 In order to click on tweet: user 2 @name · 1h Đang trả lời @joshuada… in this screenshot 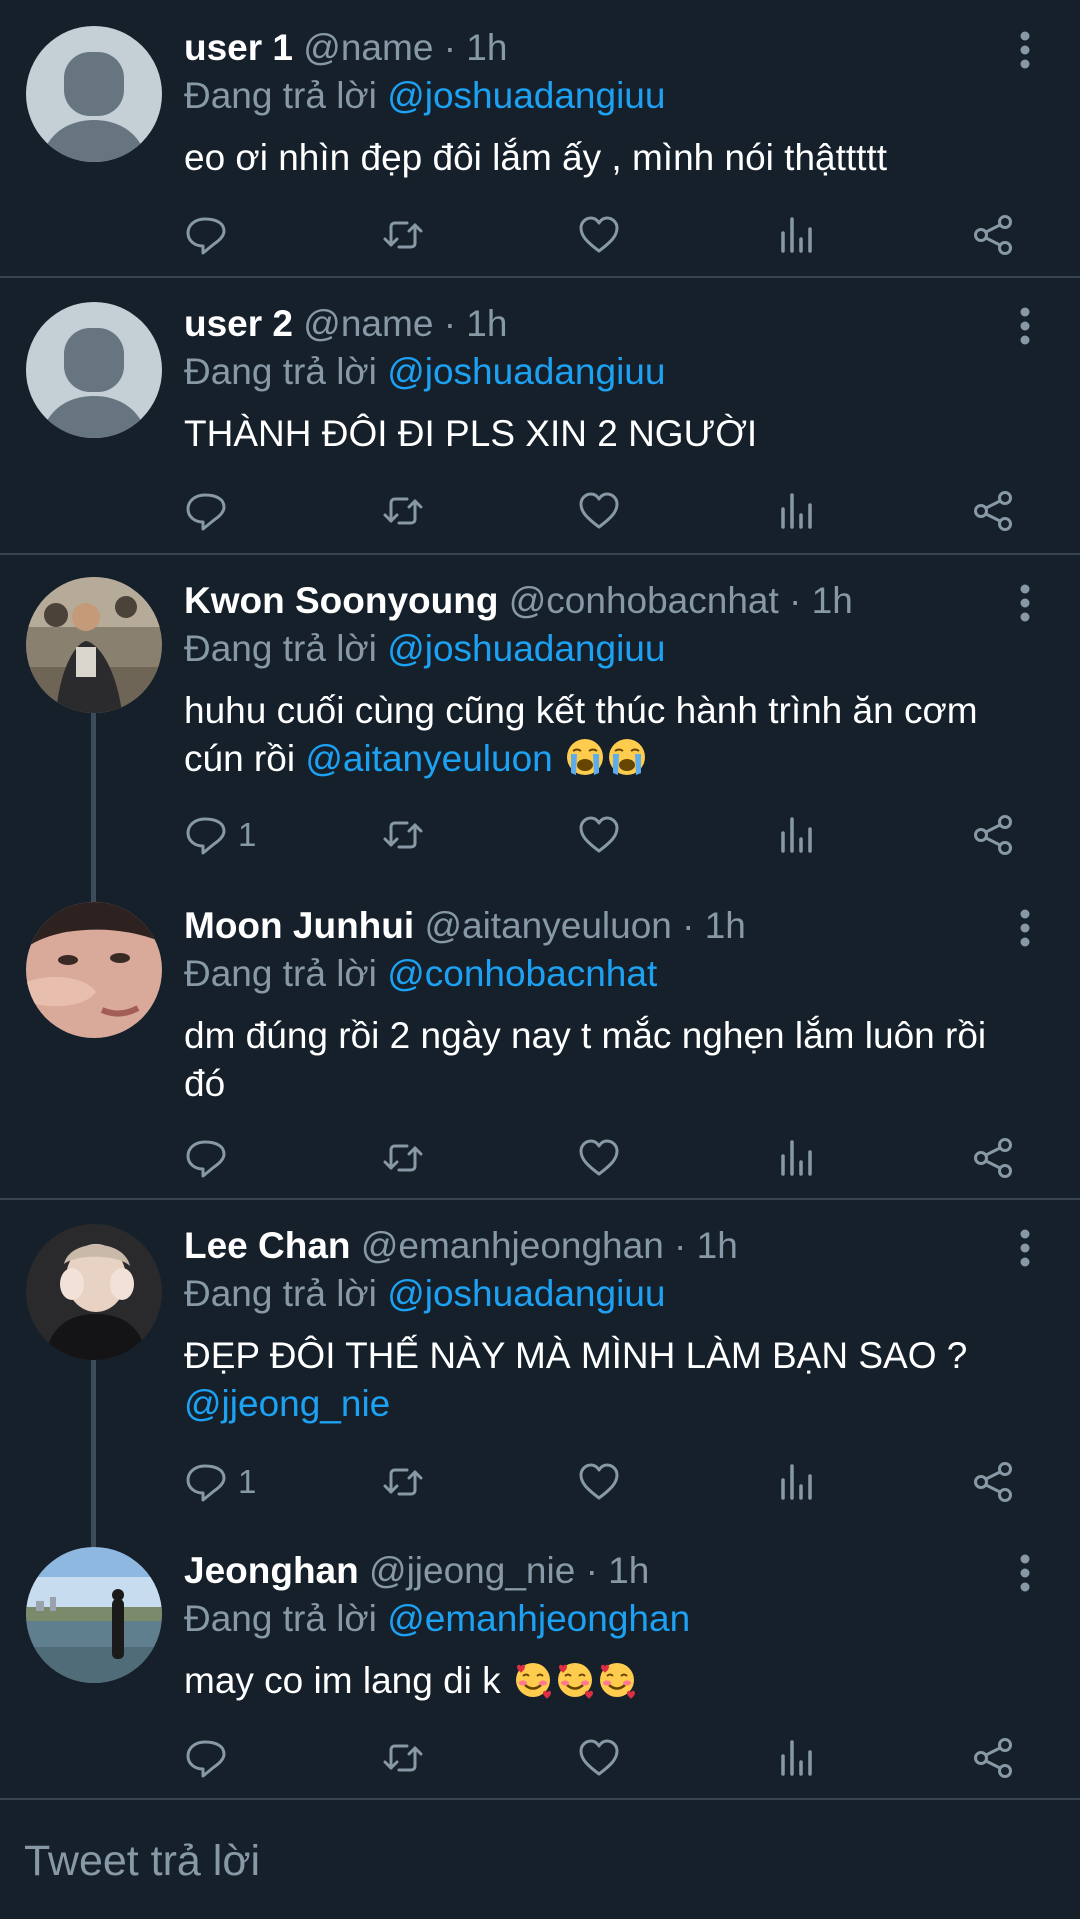, I will do `click(540, 415)`.